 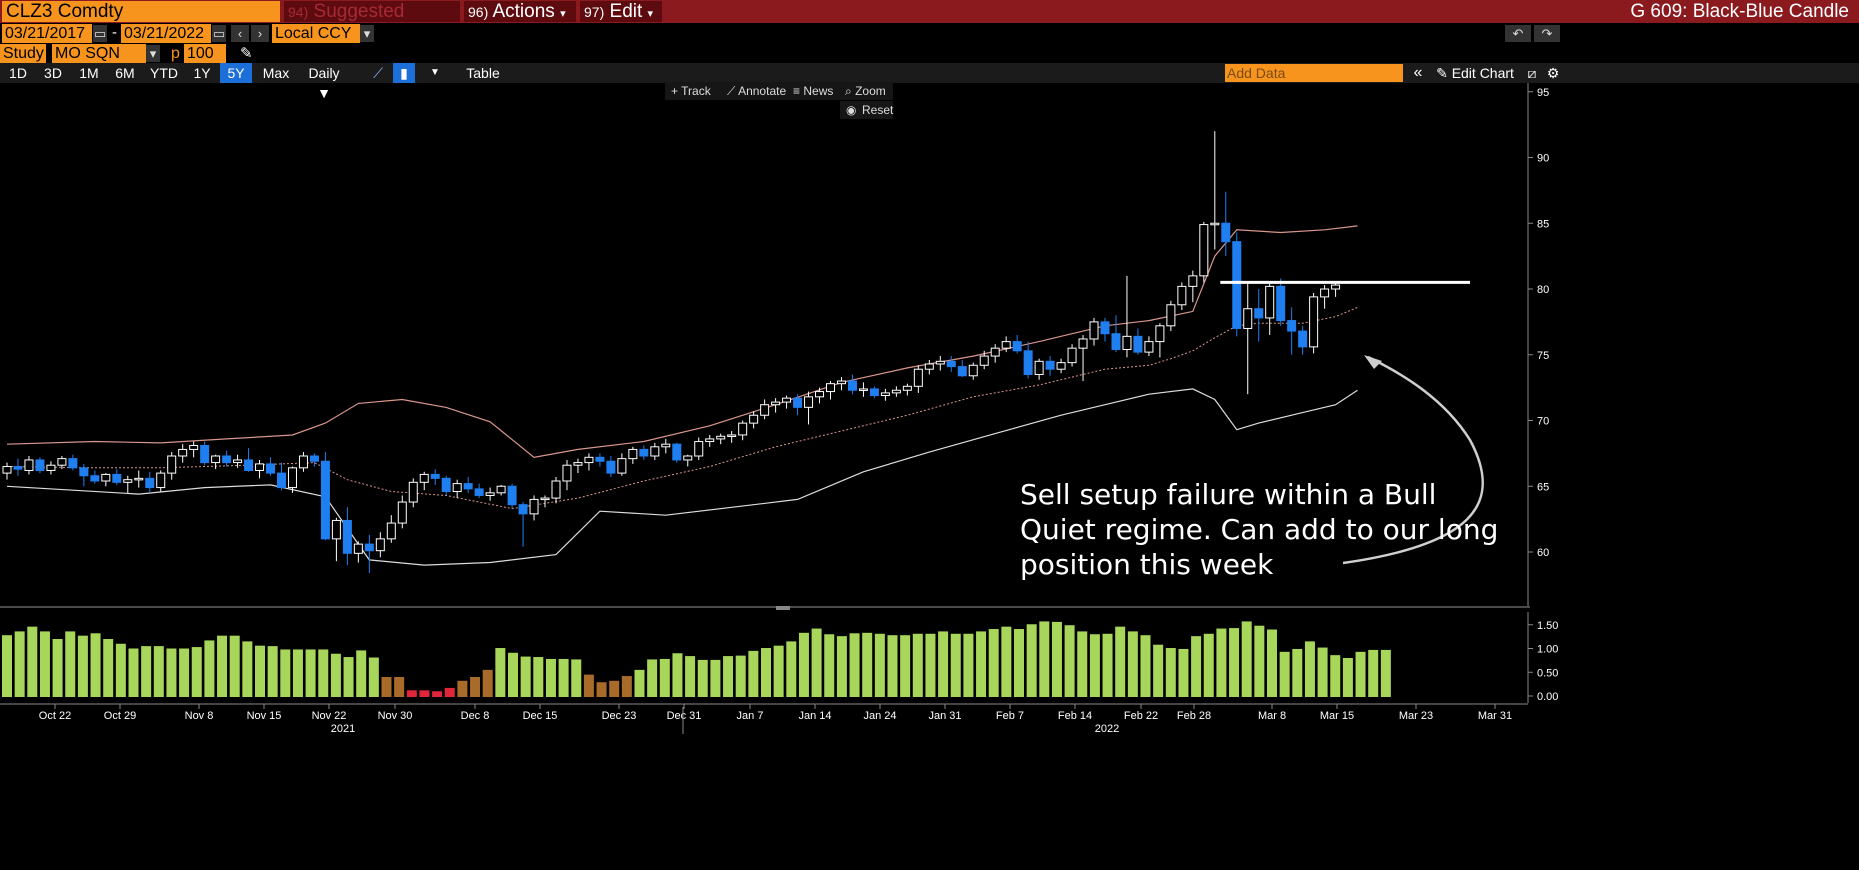 I want to click on volume-tick-label: 0.50, so click(x=1547, y=673).